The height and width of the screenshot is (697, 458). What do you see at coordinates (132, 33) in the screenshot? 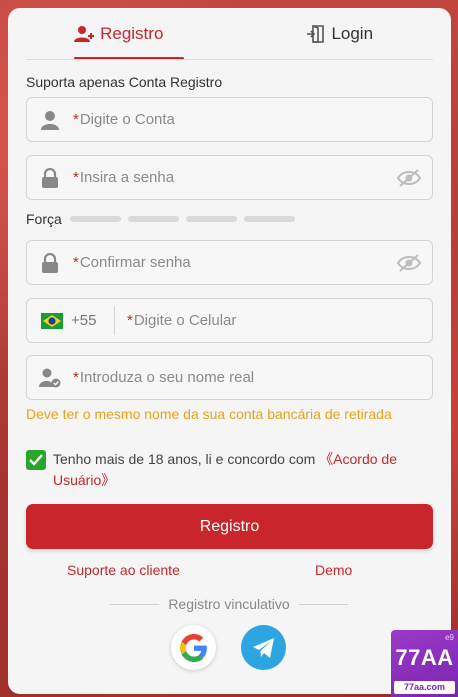
I see `tab-registro-label: Registro` at bounding box center [132, 33].